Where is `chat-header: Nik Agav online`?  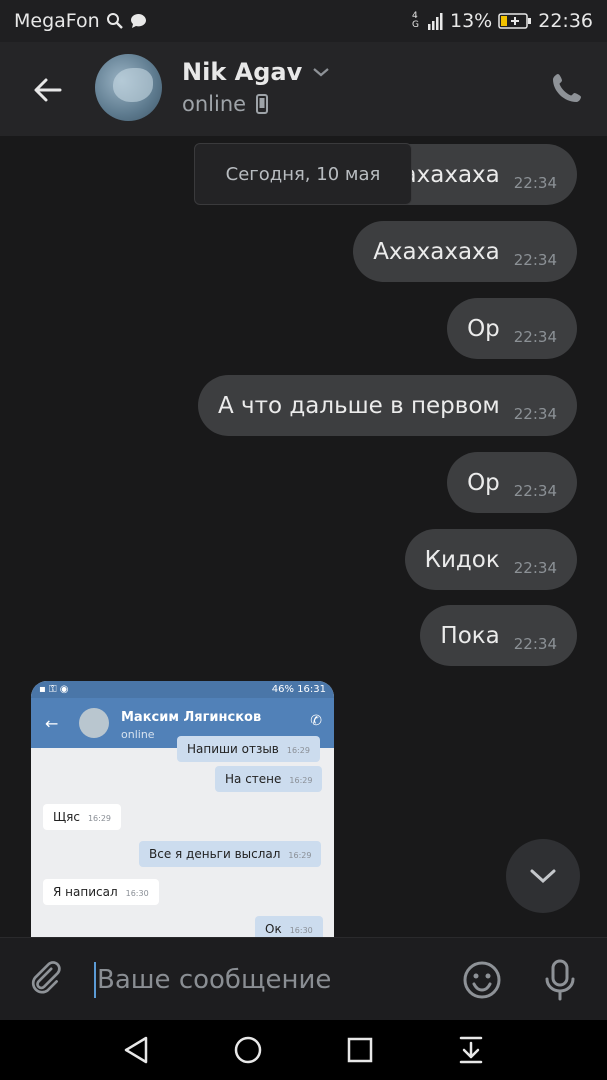
chat-header: Nik Agav online is located at coordinates (303, 89).